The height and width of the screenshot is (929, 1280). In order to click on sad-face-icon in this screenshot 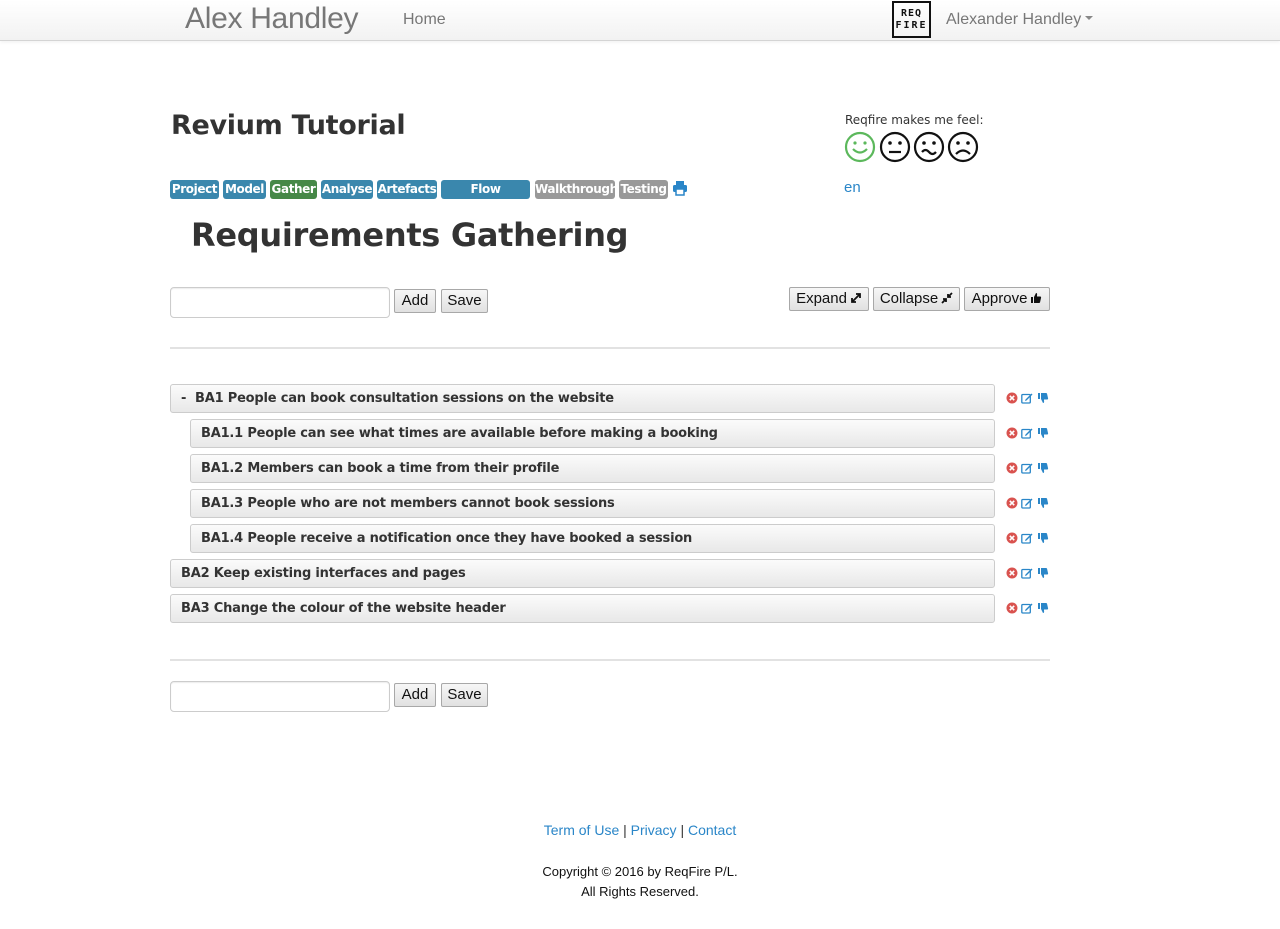, I will do `click(963, 147)`.